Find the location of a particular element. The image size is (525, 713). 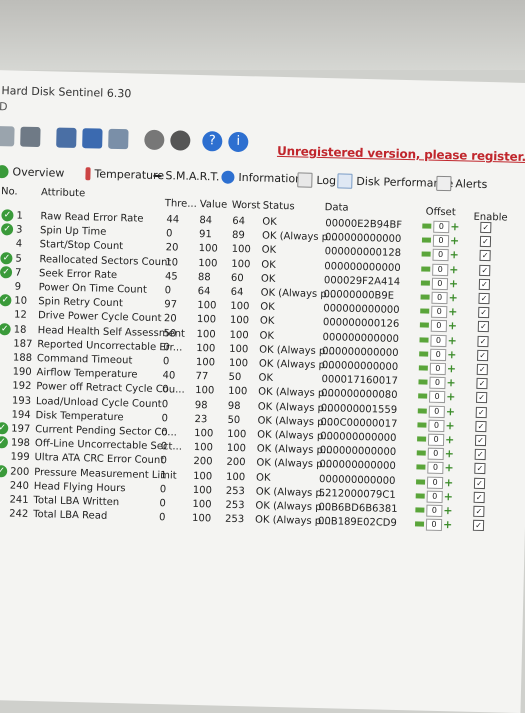

tab-smart: S.M.A.R.T. is located at coordinates (186, 176).